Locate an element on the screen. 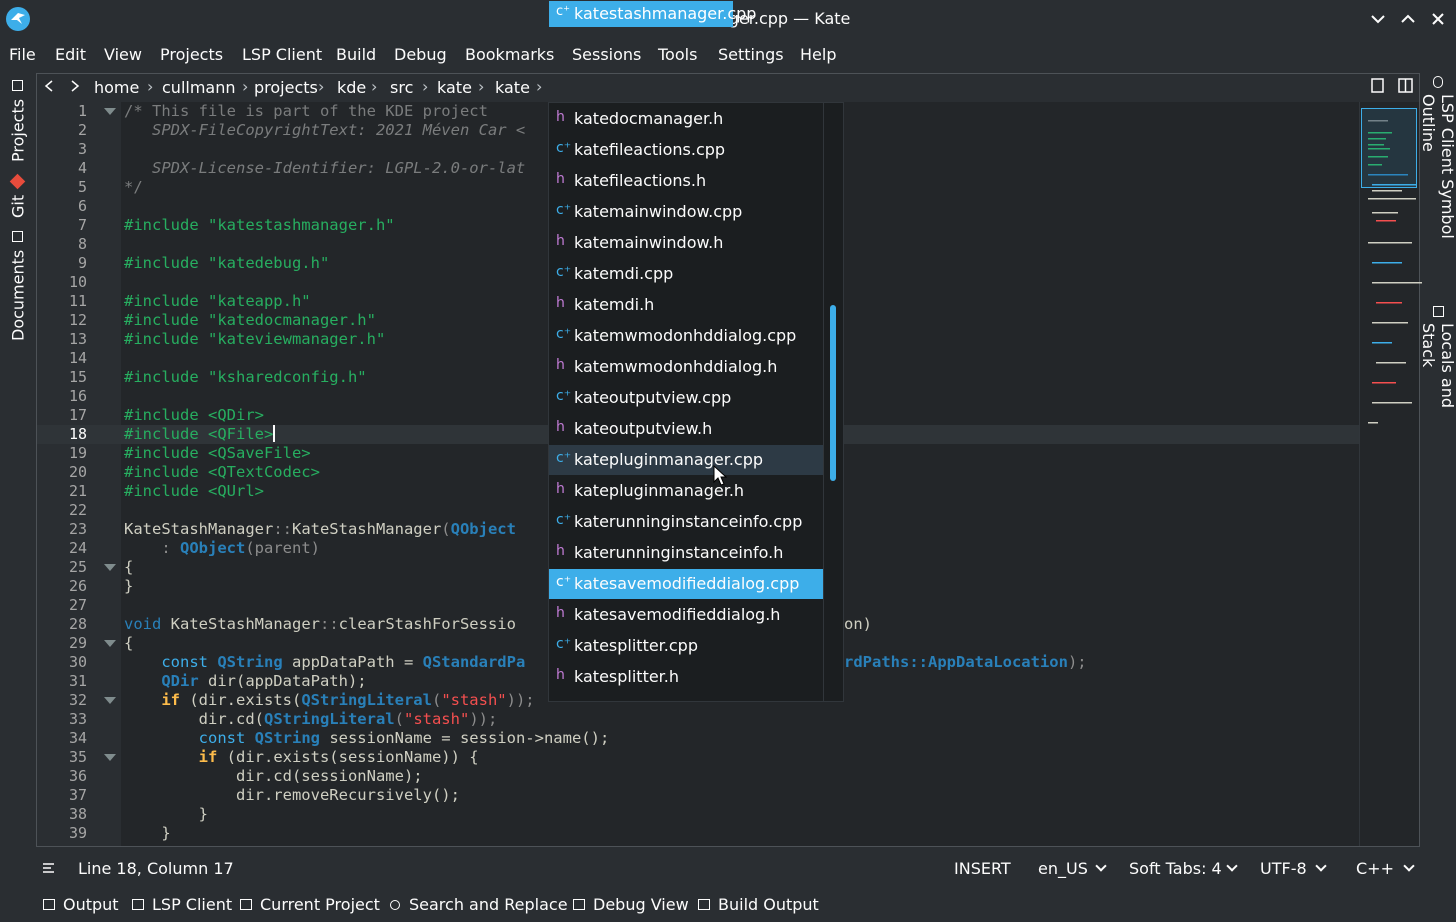 The width and height of the screenshot is (1456, 922). maximize-icon is located at coordinates (1408, 19).